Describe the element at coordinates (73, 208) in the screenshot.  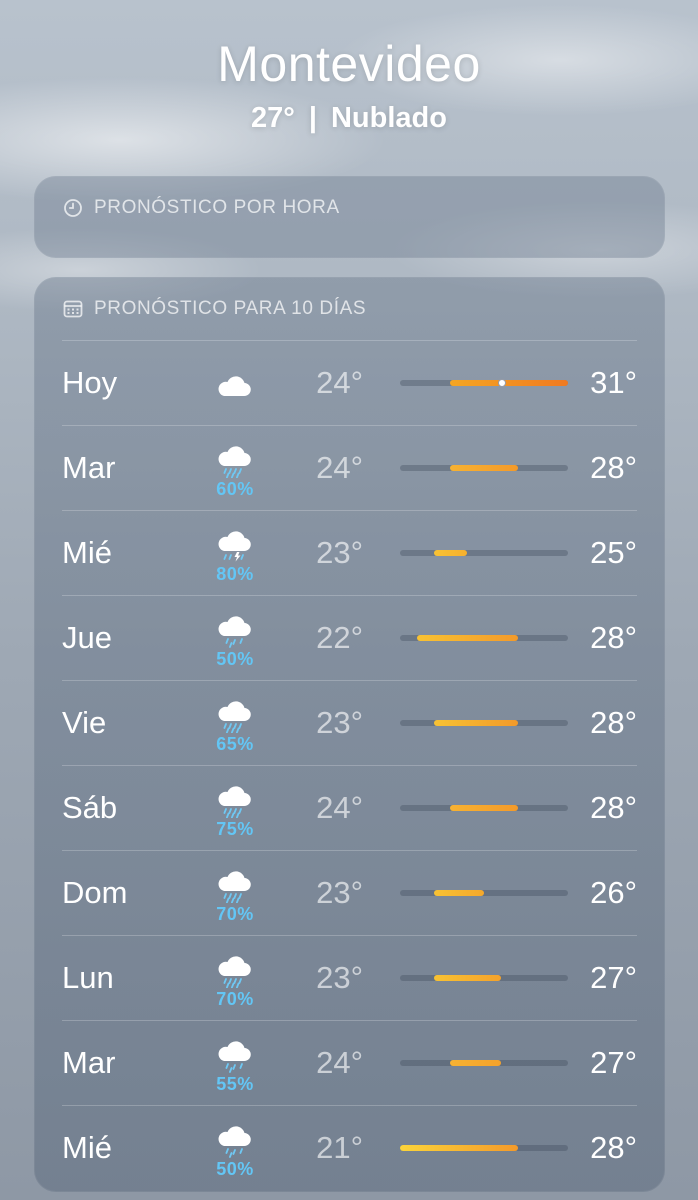
I see `clock-icon` at that location.